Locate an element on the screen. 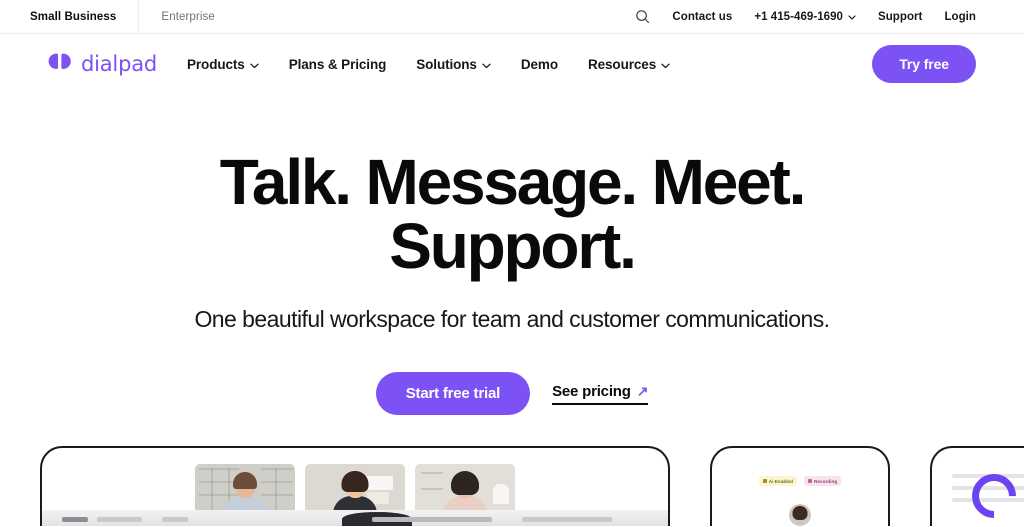 This screenshot has height=527, width=1024. nav-item-products: Products is located at coordinates (223, 64).